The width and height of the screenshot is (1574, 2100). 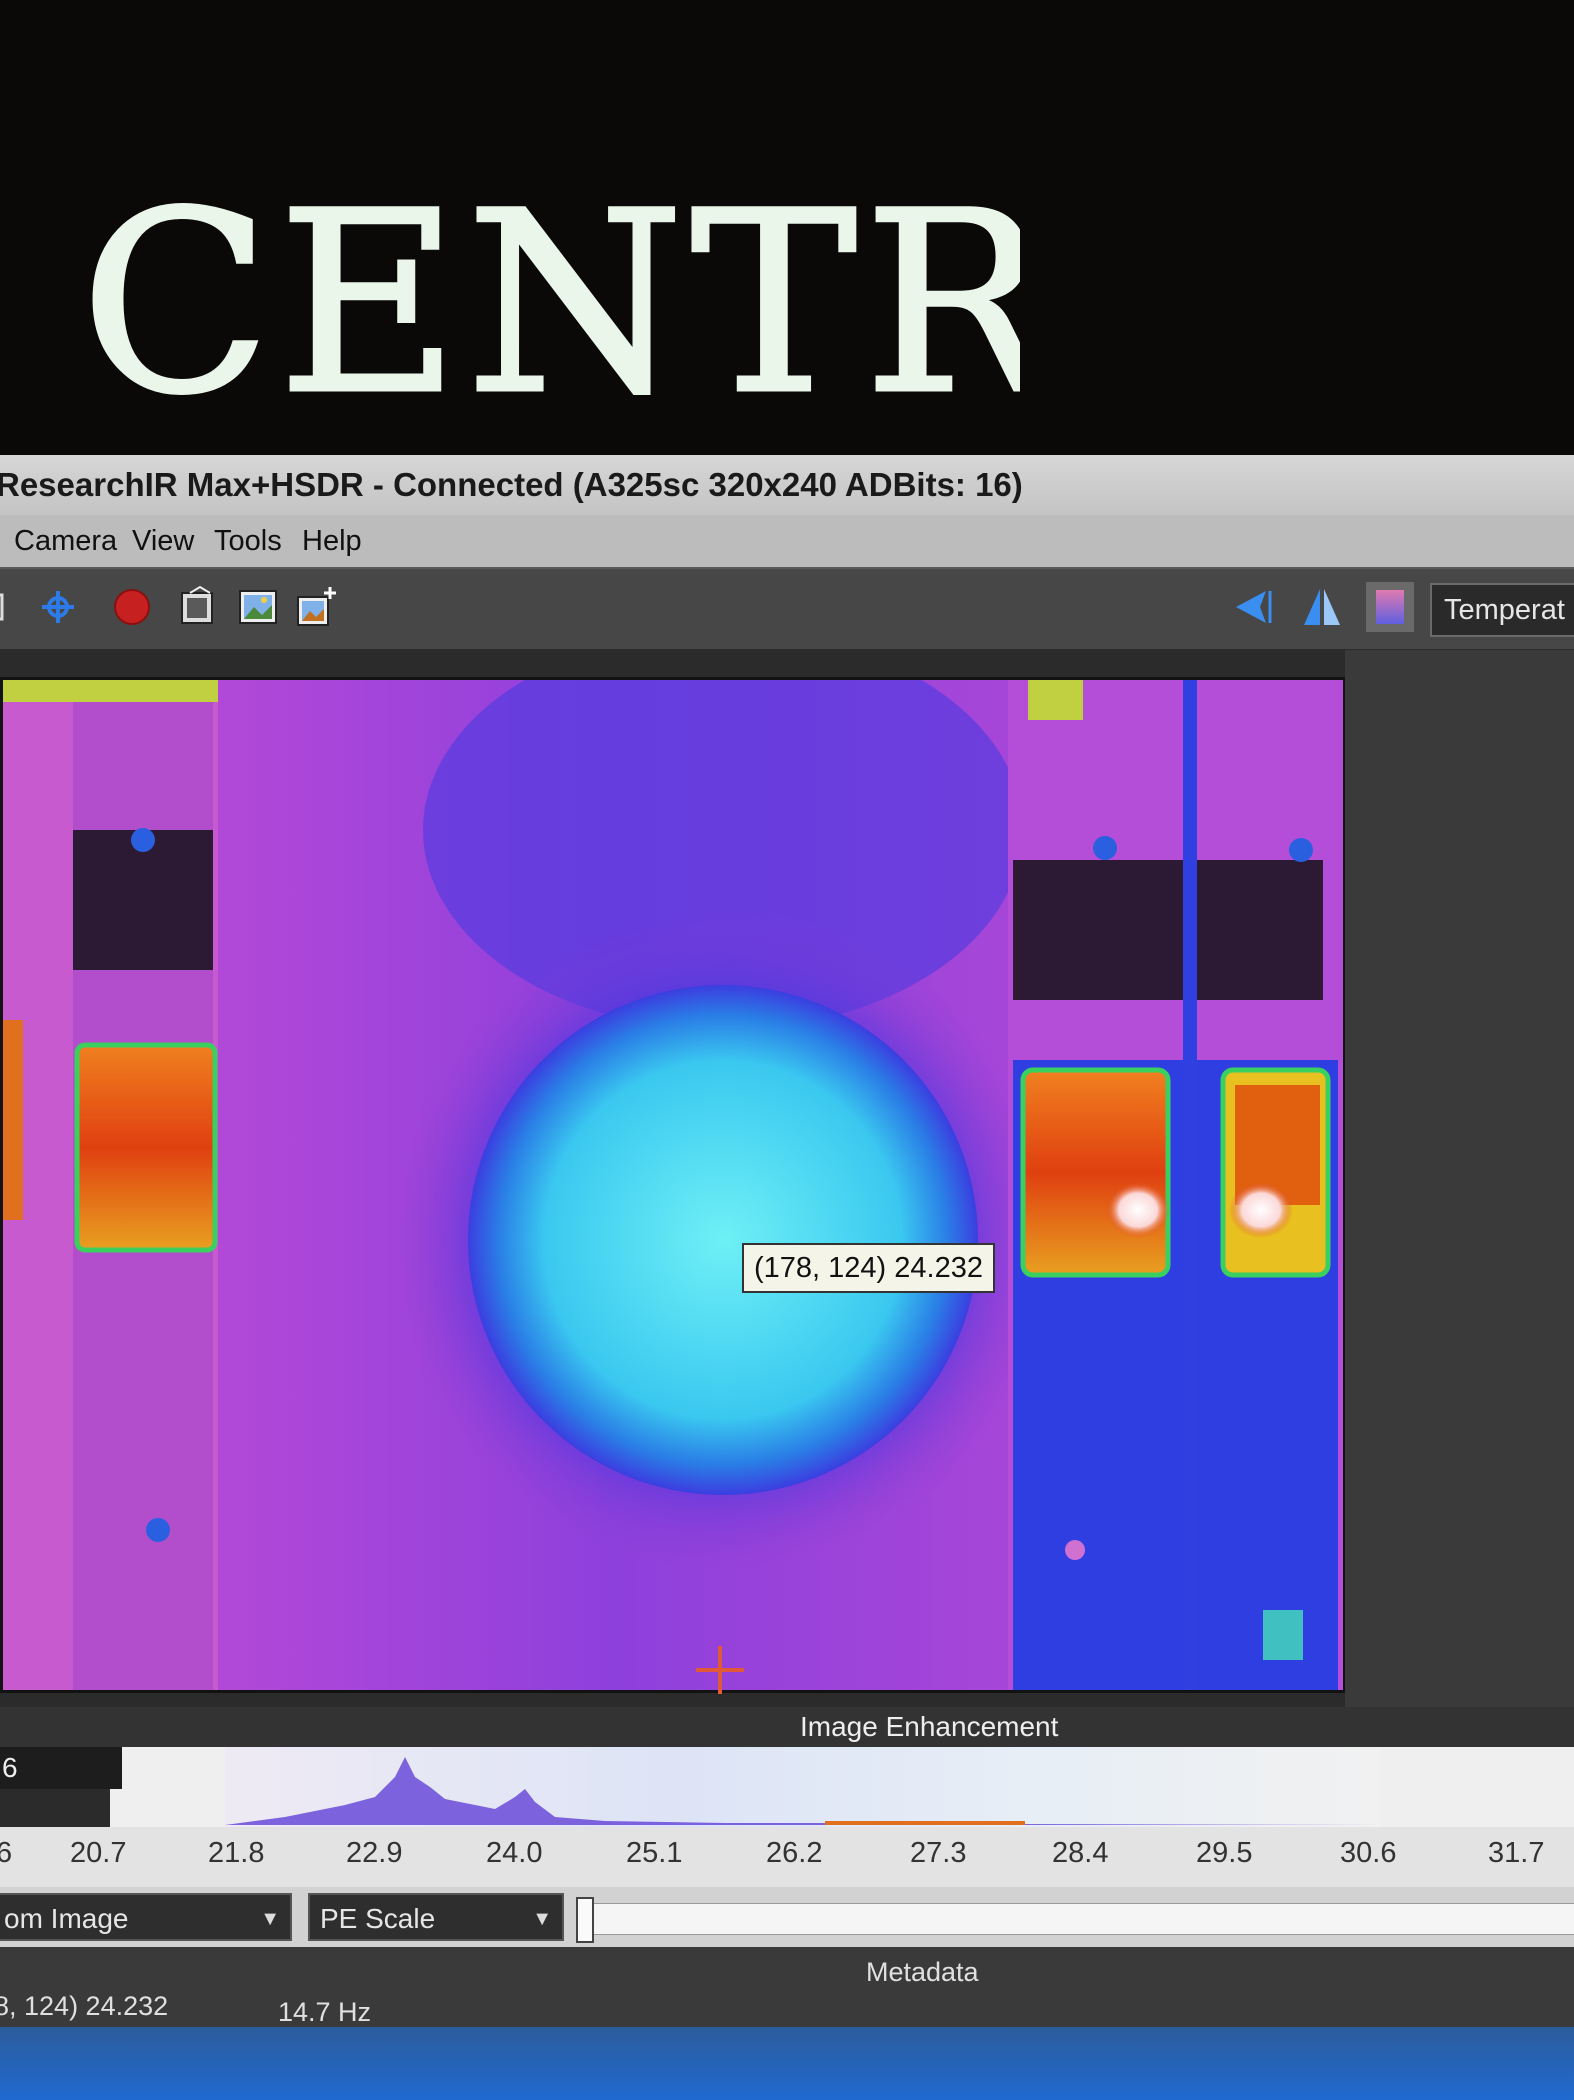 I want to click on source-dropdown-value: om Image, so click(x=66, y=1918).